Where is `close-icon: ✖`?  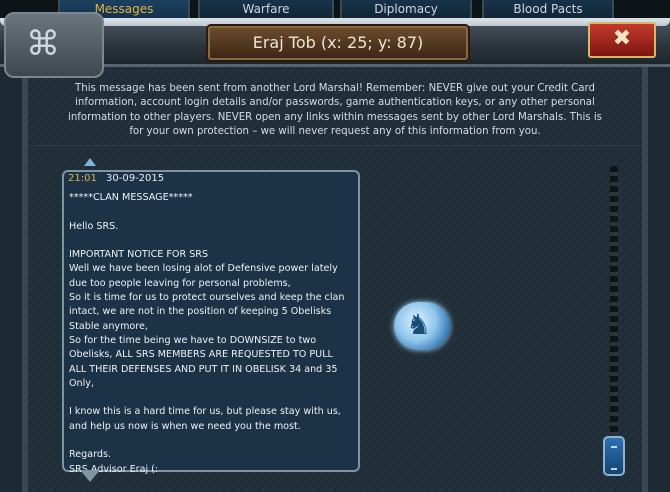
close-icon: ✖ is located at coordinates (622, 38).